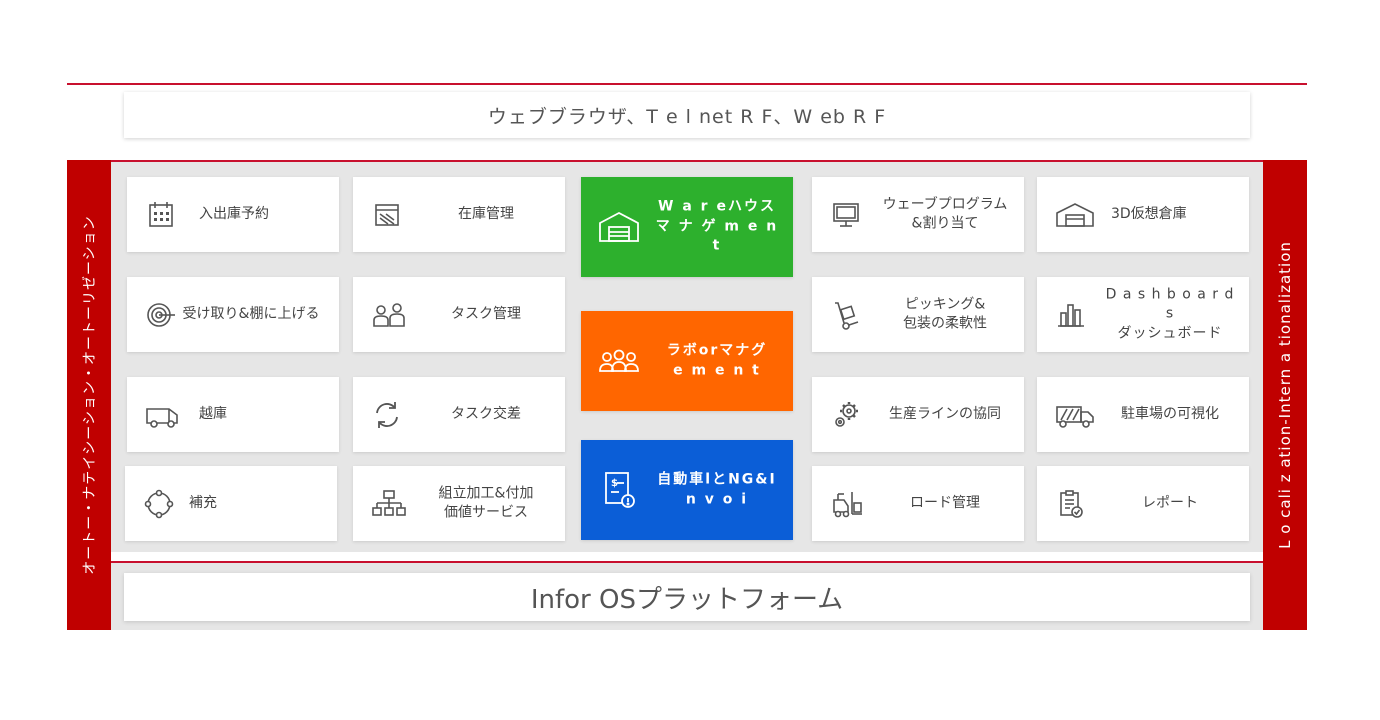  I want to click on truck-icon, so click(1074, 415).